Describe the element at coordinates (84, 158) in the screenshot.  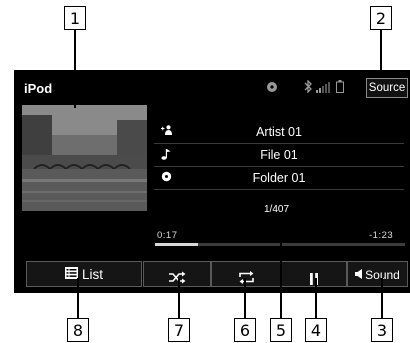
I see `album-art` at that location.